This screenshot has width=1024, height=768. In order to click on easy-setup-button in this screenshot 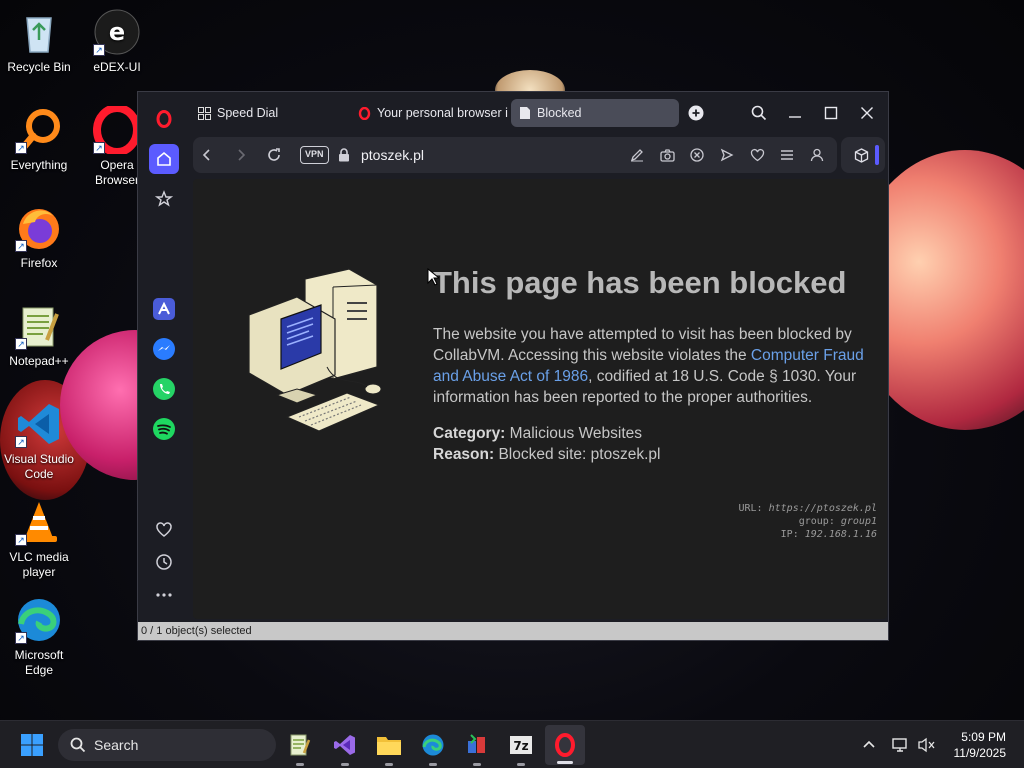, I will do `click(787, 155)`.